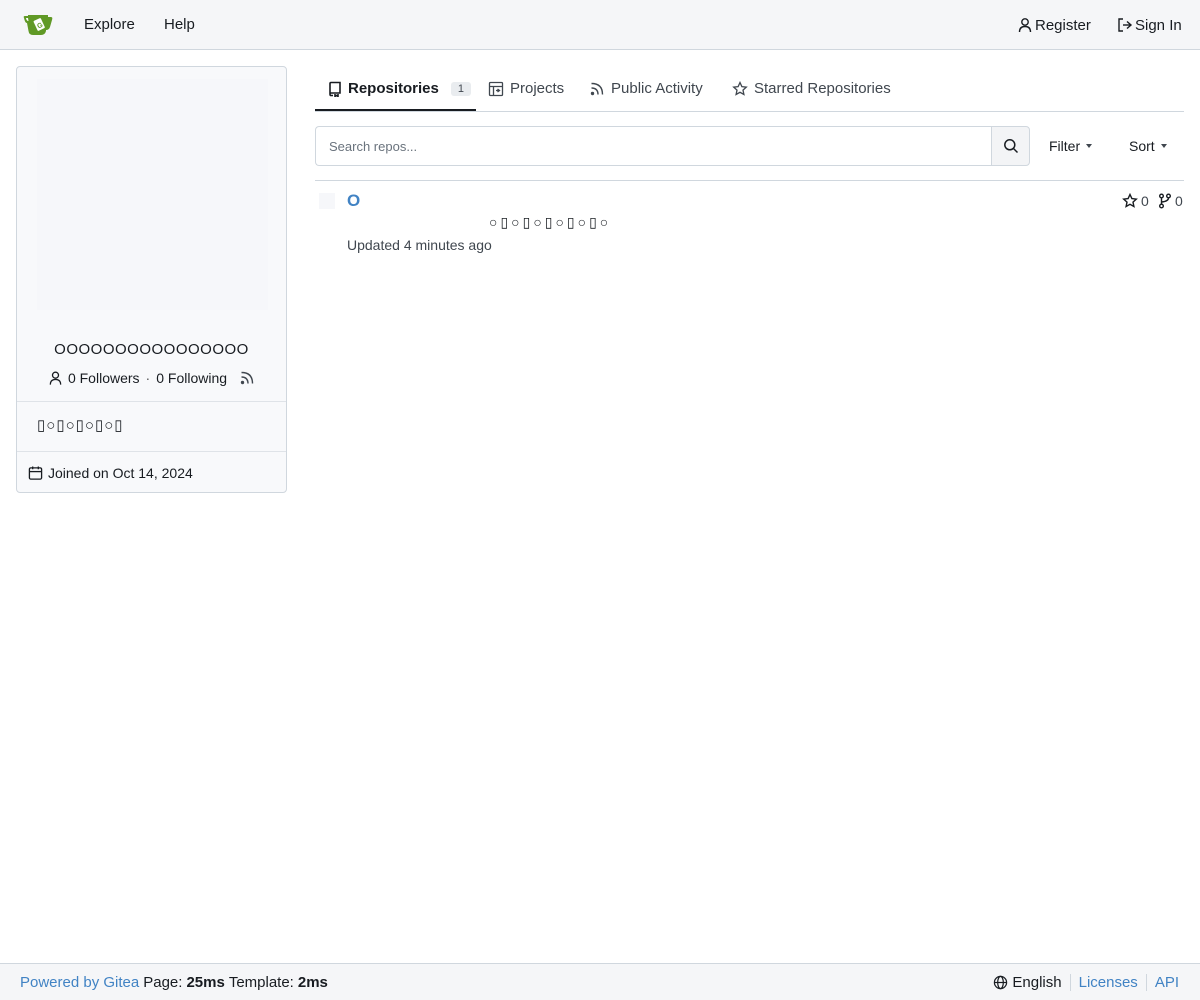 This screenshot has width=1200, height=1000. What do you see at coordinates (79, 982) in the screenshot?
I see `powered-by-gitea-link: Powered by Gitea` at bounding box center [79, 982].